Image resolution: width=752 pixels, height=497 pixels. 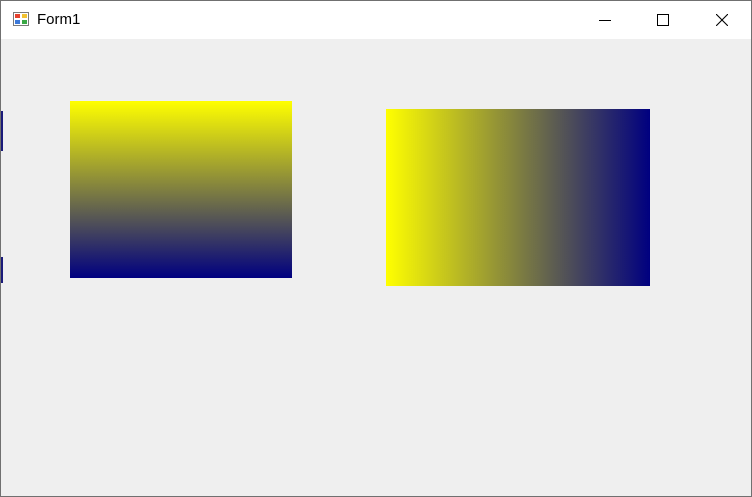 I want to click on winforms-app-icon, so click(x=21, y=19).